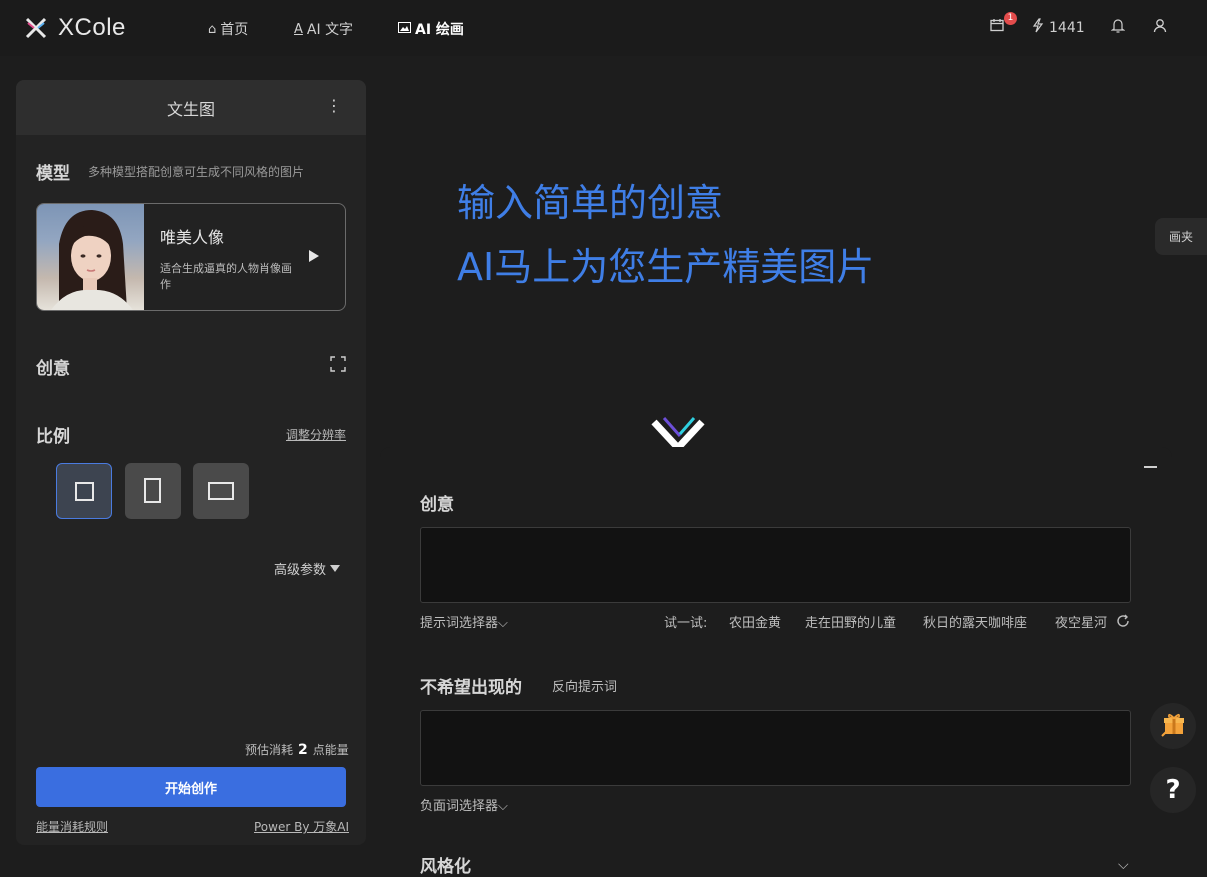 The image size is (1207, 877). Describe the element at coordinates (1123, 622) in the screenshot. I see `refresh-icon` at that location.